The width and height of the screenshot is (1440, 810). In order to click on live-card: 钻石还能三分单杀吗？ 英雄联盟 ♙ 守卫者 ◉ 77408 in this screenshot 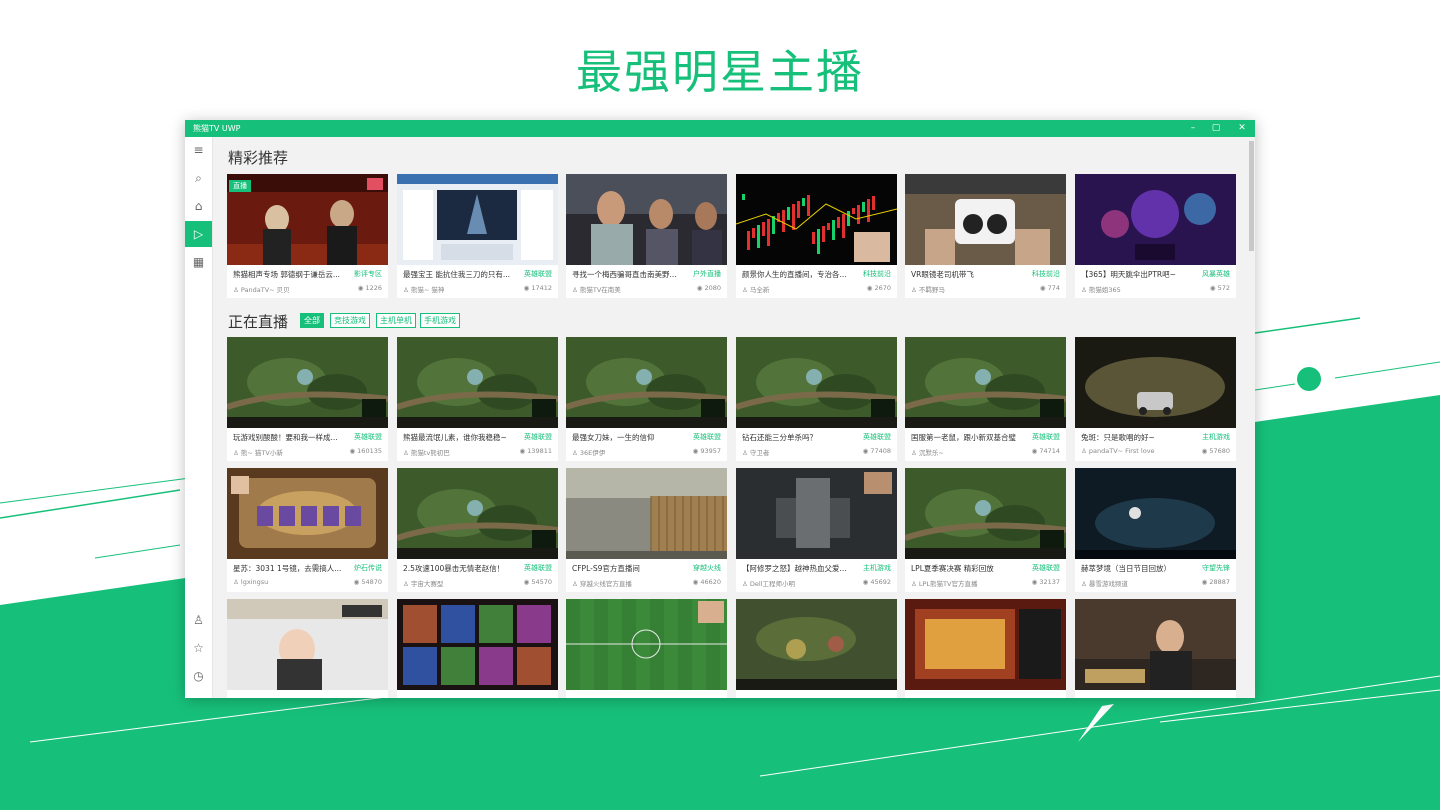, I will do `click(816, 399)`.